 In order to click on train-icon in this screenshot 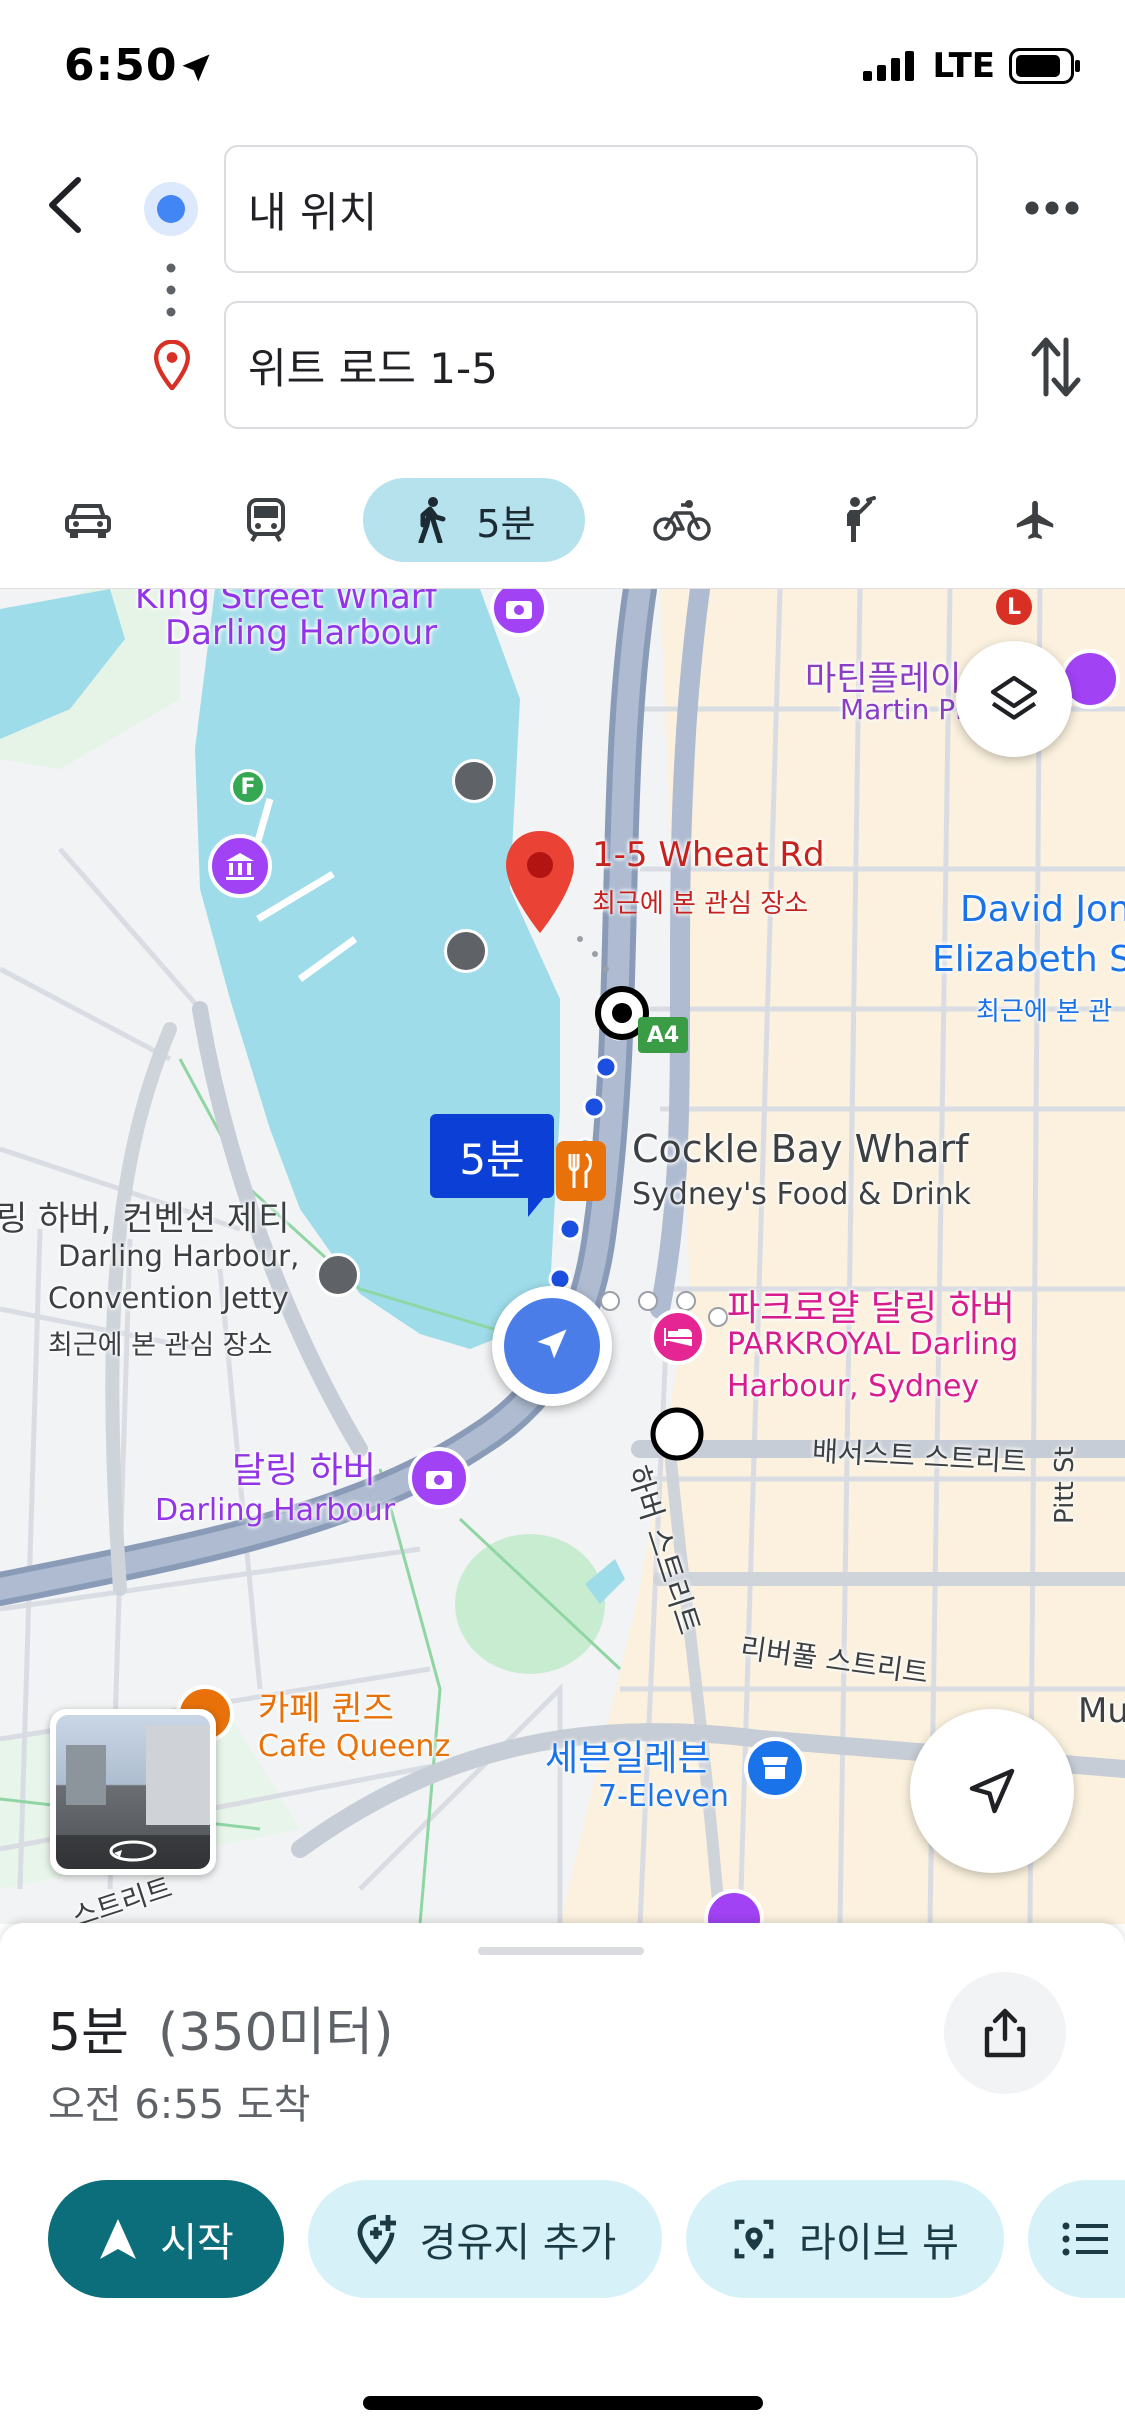, I will do `click(266, 520)`.